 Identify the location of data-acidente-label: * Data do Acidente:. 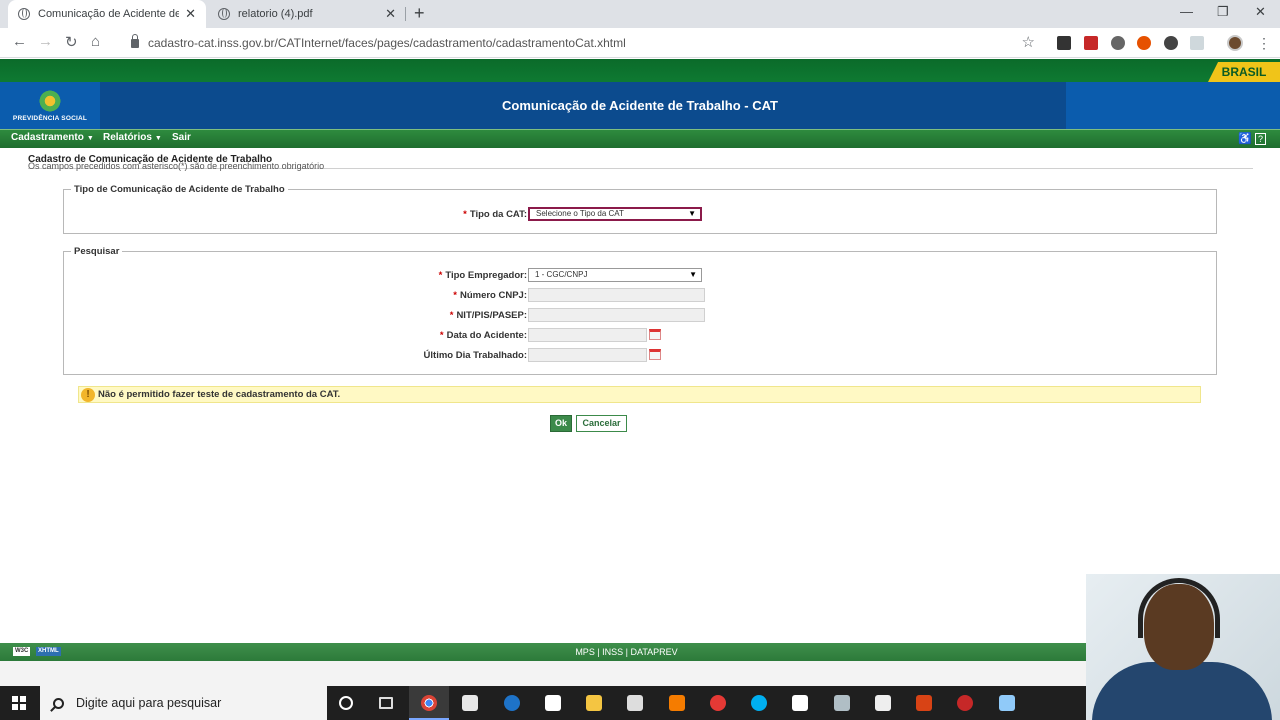
(453, 335).